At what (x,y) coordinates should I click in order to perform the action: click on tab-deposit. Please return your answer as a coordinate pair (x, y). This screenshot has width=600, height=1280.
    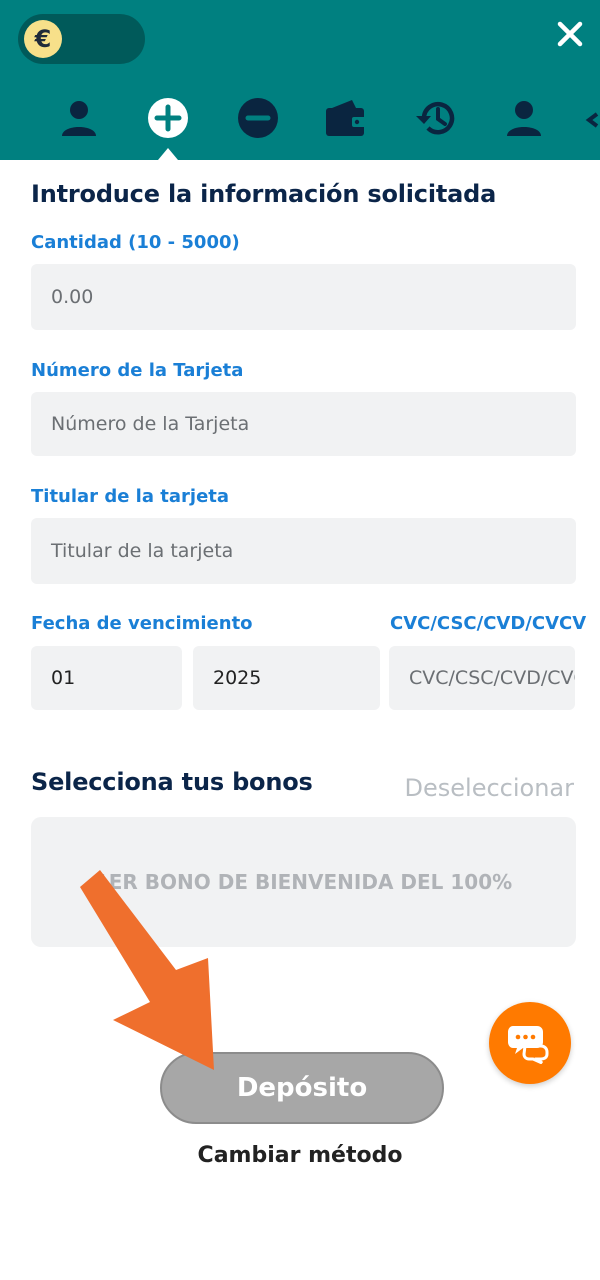
    Looking at the image, I should click on (168, 118).